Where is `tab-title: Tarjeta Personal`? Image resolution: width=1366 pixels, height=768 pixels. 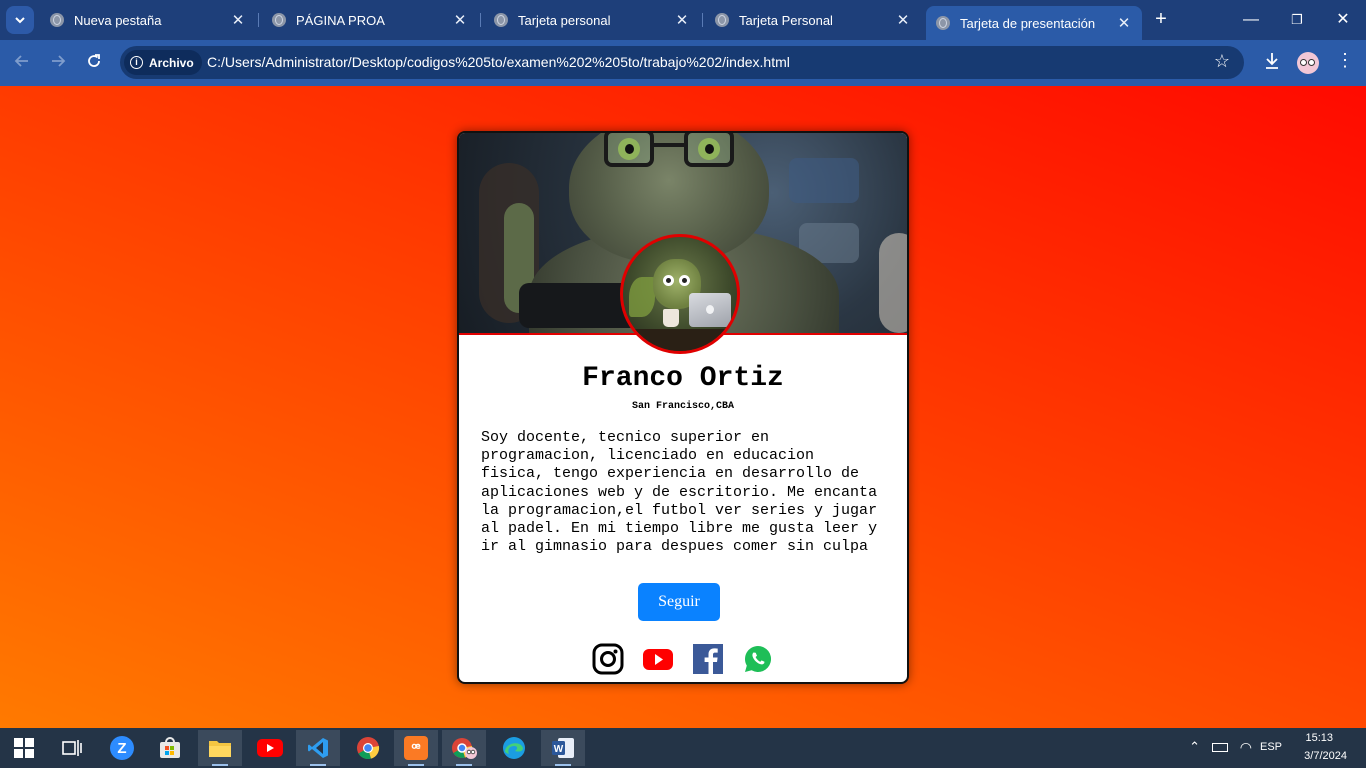 tab-title: Tarjeta Personal is located at coordinates (786, 20).